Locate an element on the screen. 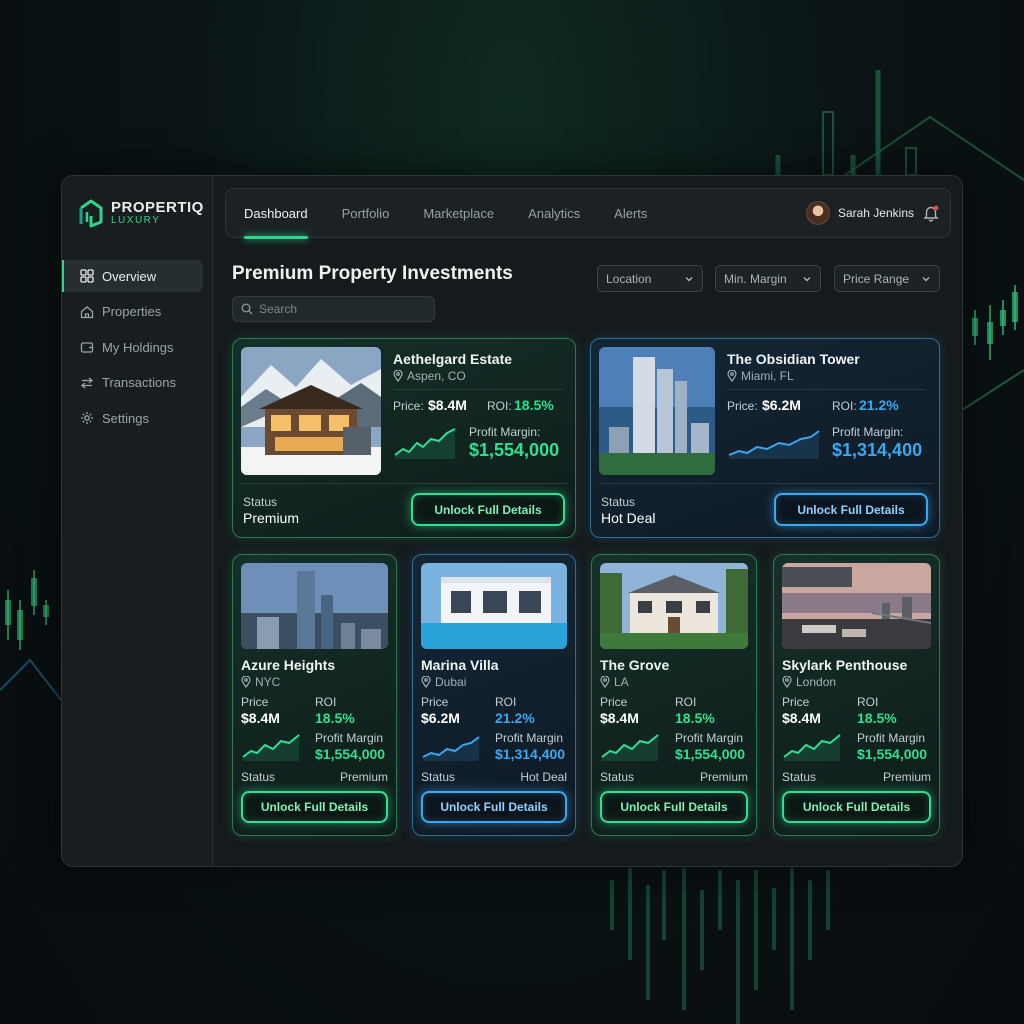  filter-label: Location is located at coordinates (629, 278).